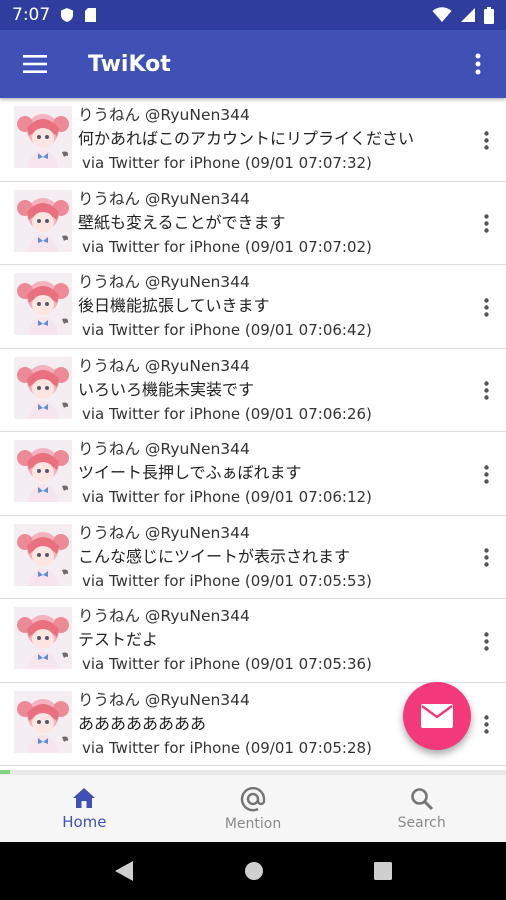  I want to click on tweet-text: いろいろ機能未実装です, so click(166, 389).